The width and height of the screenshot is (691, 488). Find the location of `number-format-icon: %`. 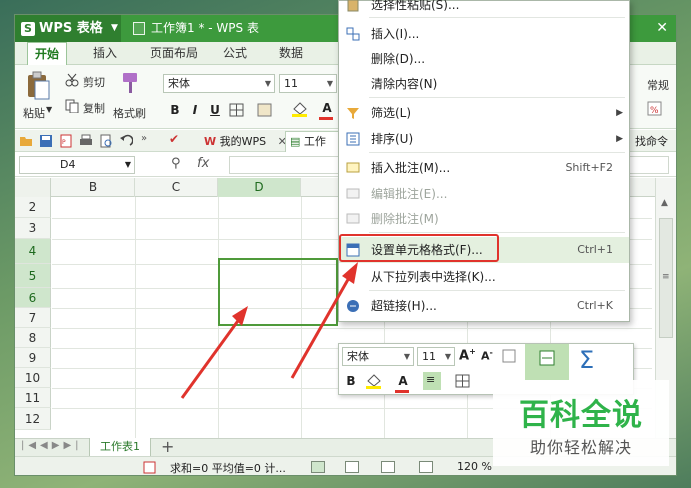

number-format-icon: % is located at coordinates (655, 109).